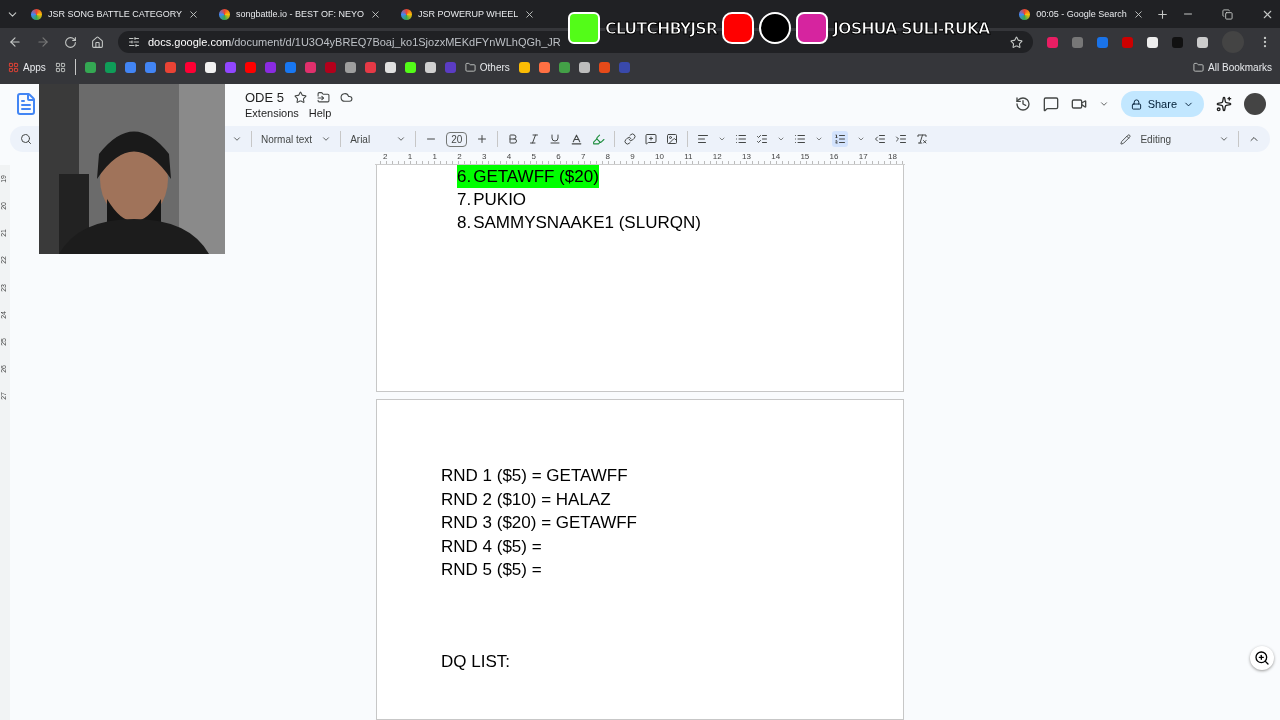 This screenshot has height=720, width=1280. I want to click on ruler-number: 18, so click(892, 157).